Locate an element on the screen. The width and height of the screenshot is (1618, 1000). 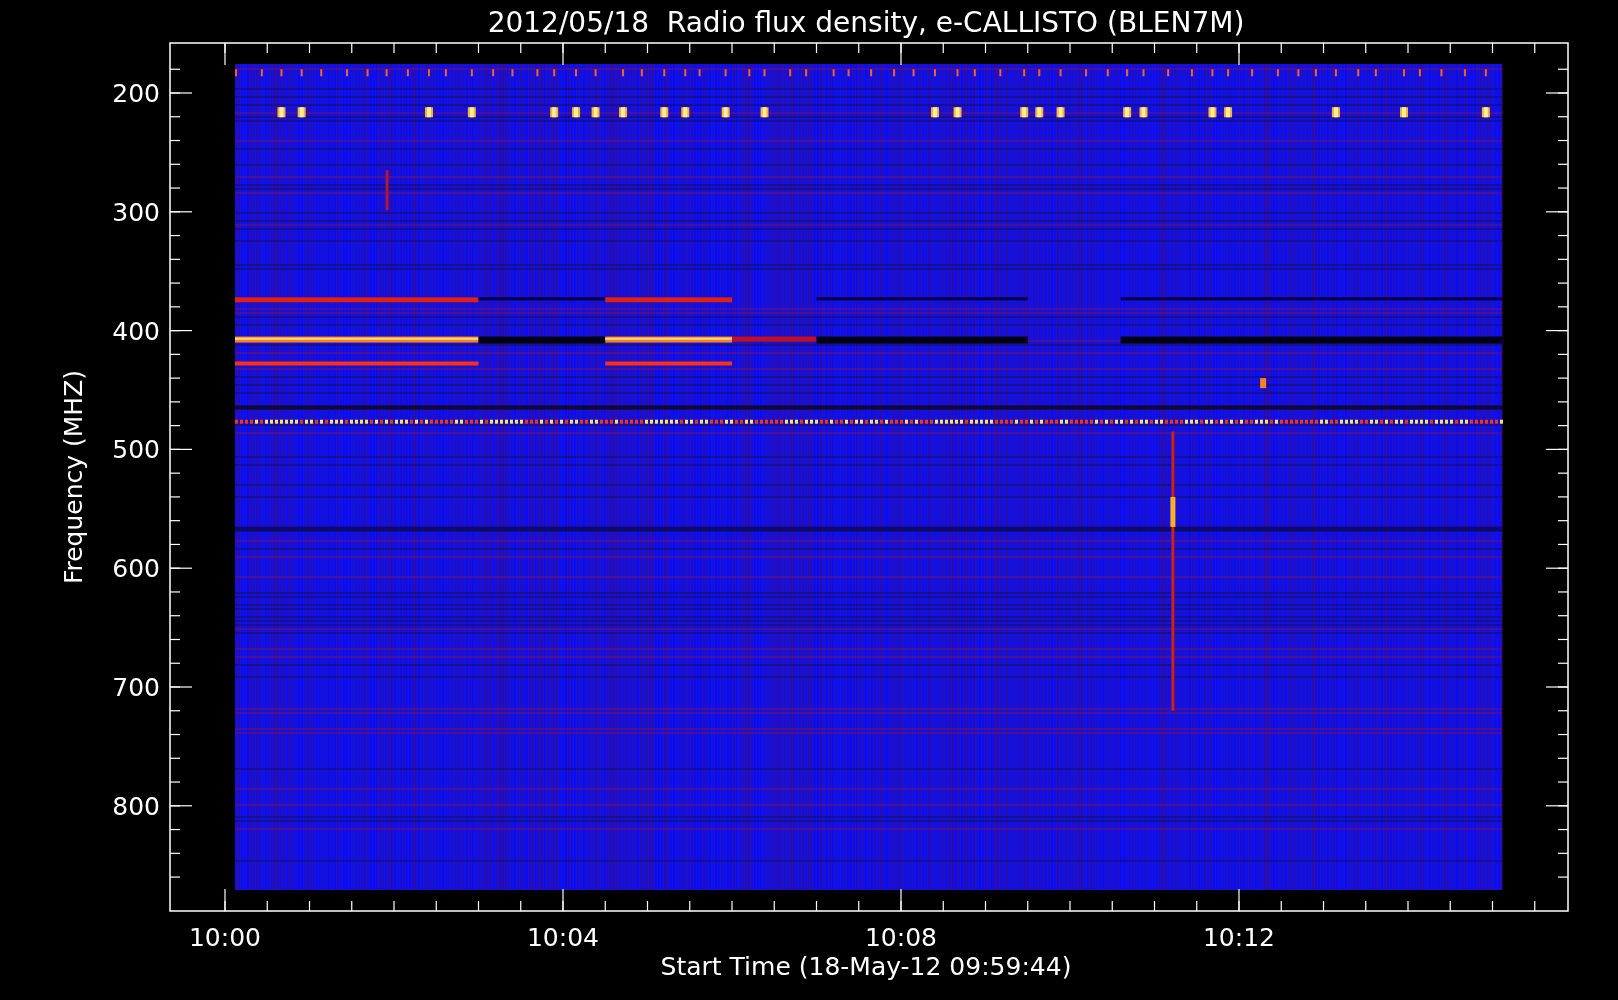
x-tick-label: 10:04 is located at coordinates (563, 937).